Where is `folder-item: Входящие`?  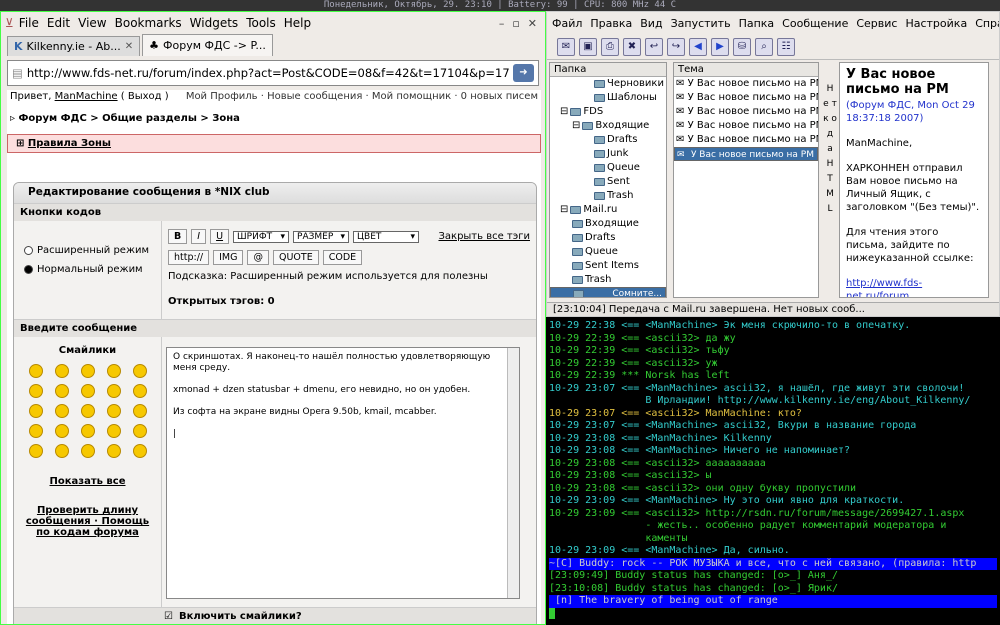 folder-item: Входящие is located at coordinates (608, 224).